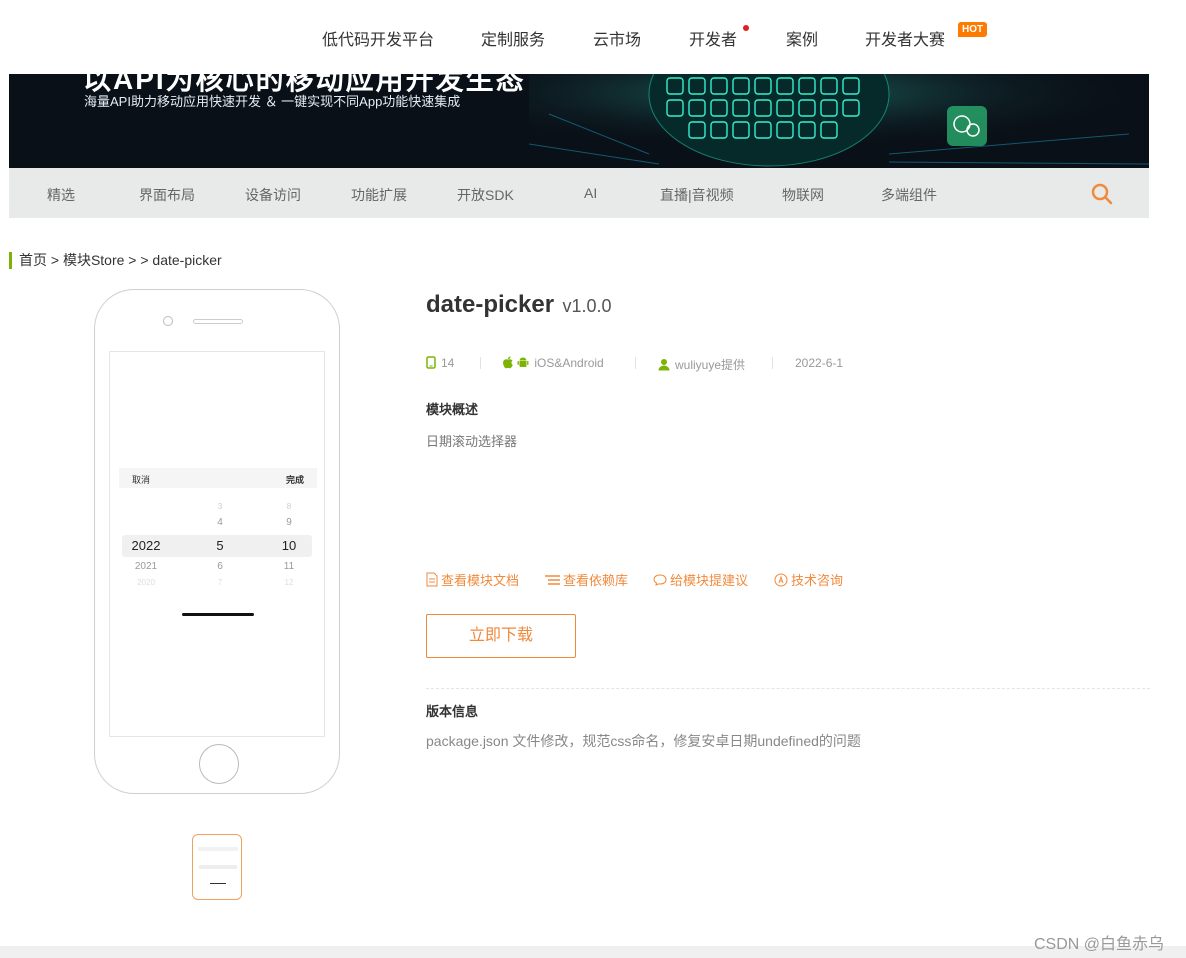 The width and height of the screenshot is (1186, 958). I want to click on module-title: date-picker v1.0.0, so click(519, 305).